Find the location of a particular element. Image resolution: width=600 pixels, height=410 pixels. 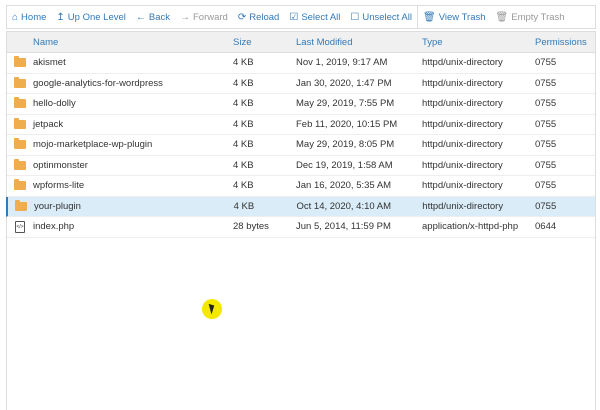

table-header: Name Size Last Modified Type Permissions is located at coordinates (301, 42).